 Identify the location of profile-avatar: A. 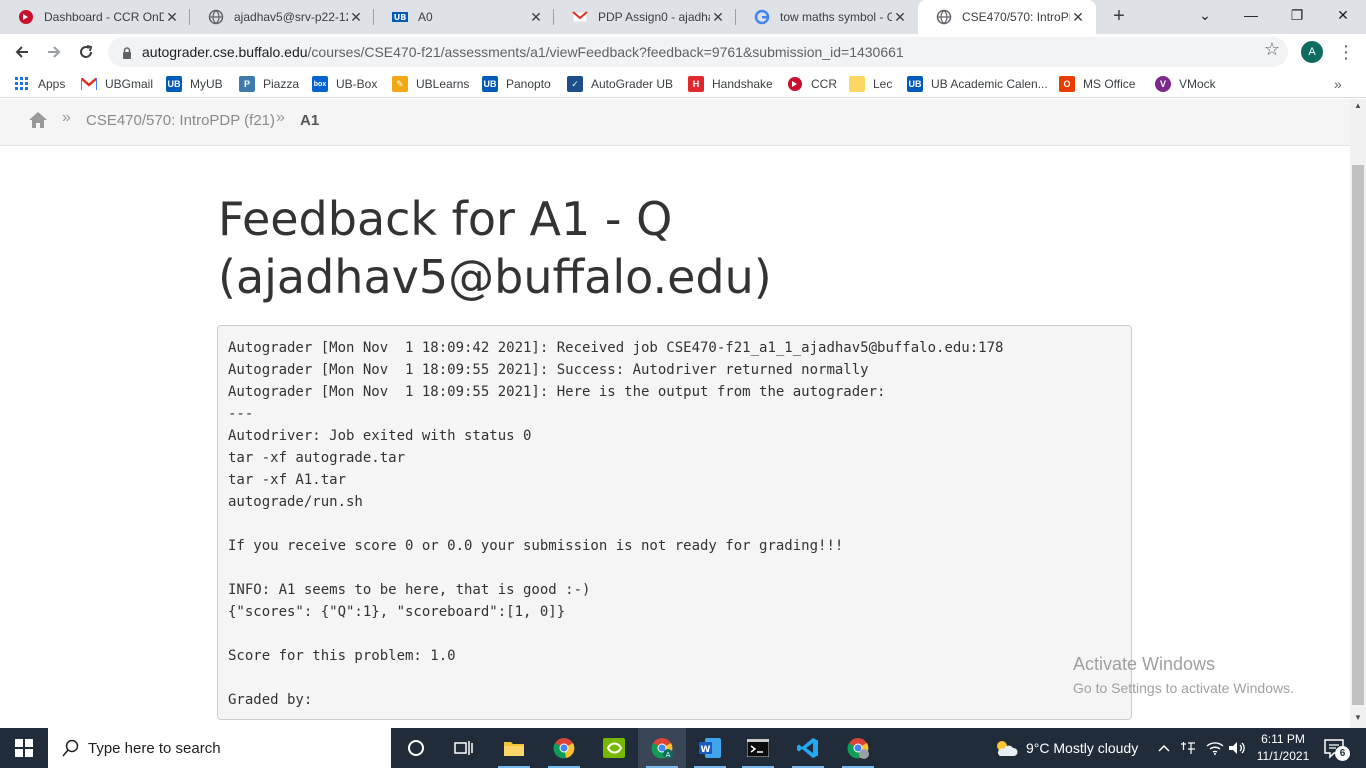
(1312, 52).